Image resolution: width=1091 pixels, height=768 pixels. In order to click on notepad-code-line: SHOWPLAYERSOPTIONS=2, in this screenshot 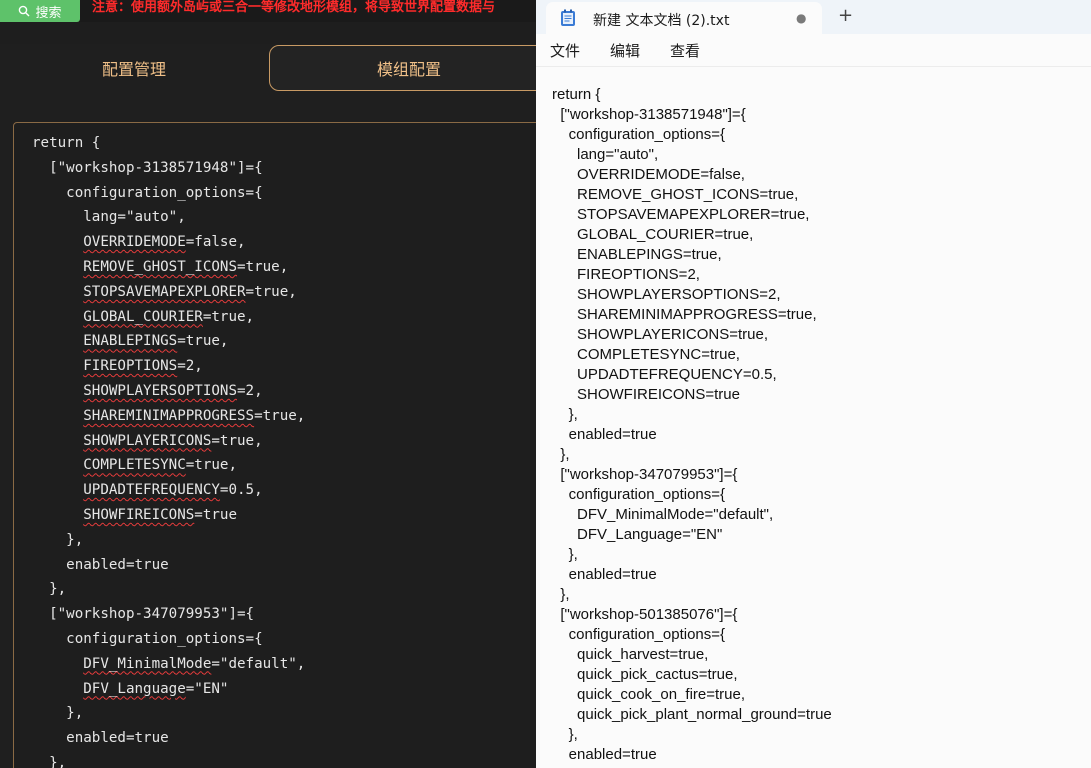, I will do `click(666, 294)`.